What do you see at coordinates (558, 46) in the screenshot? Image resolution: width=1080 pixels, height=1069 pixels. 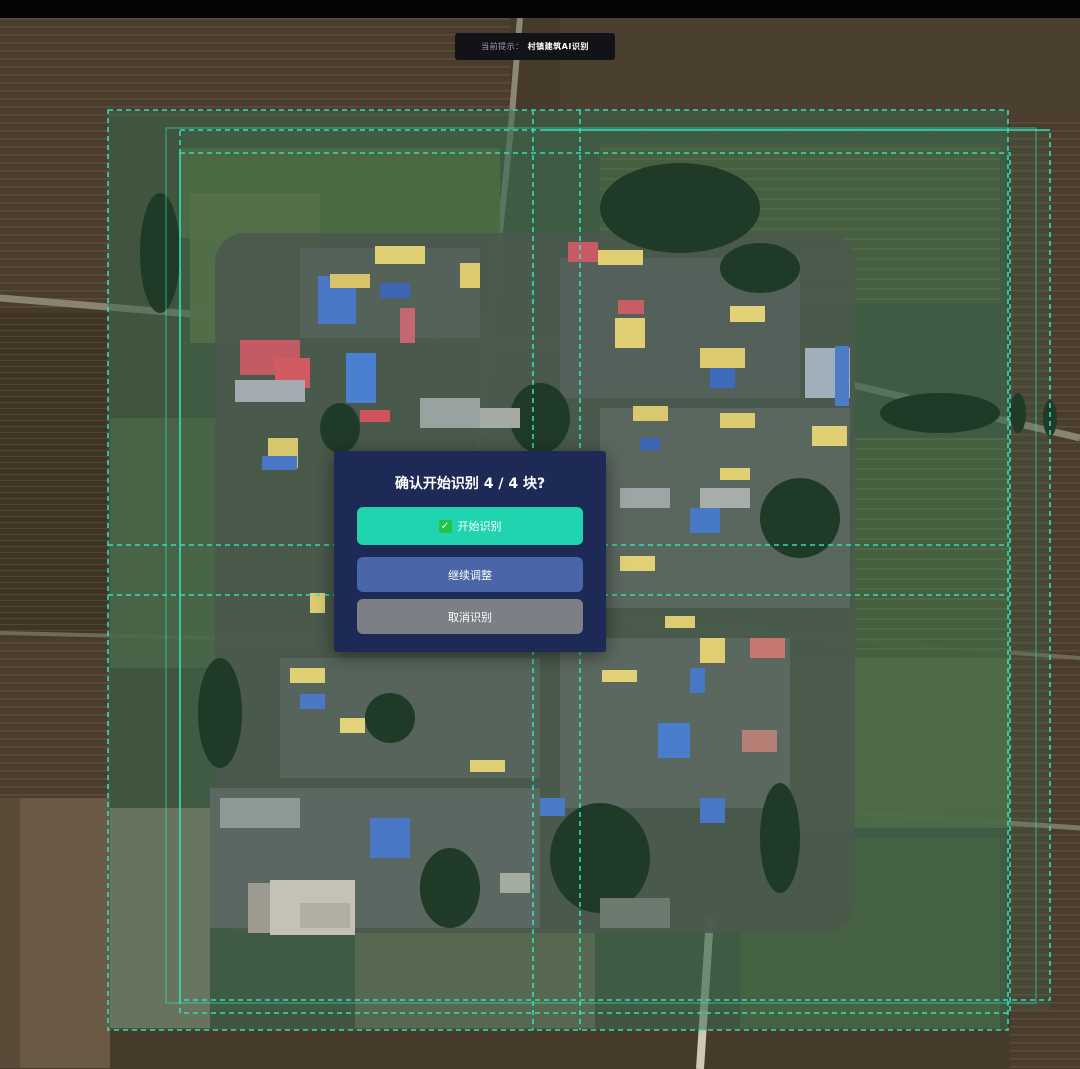 I see `hint-value: 村镇建筑AI识别` at bounding box center [558, 46].